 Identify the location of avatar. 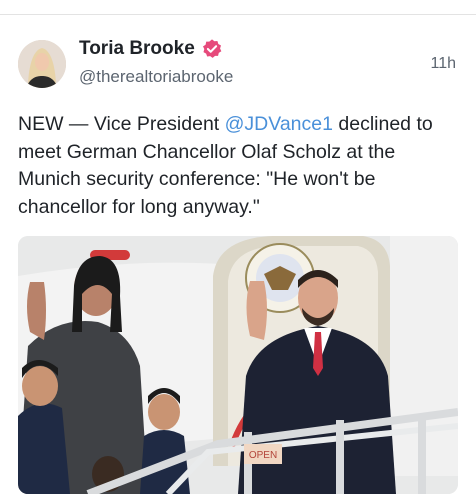
(42, 64).